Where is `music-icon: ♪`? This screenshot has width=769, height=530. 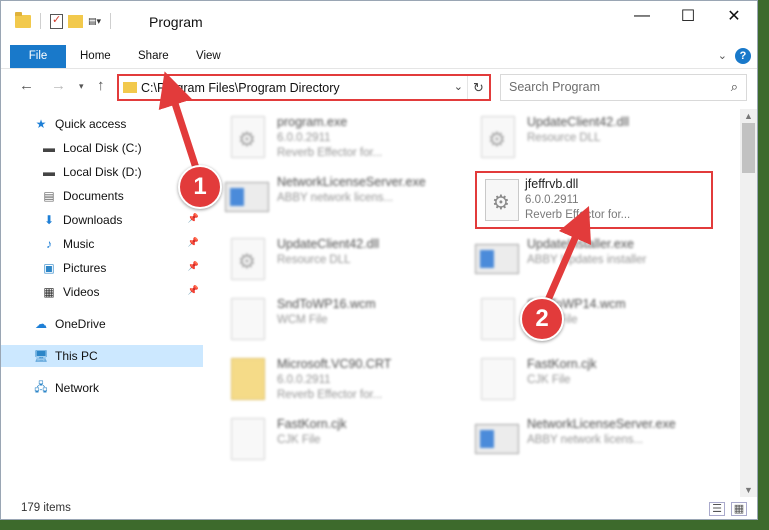 music-icon: ♪ is located at coordinates (49, 244).